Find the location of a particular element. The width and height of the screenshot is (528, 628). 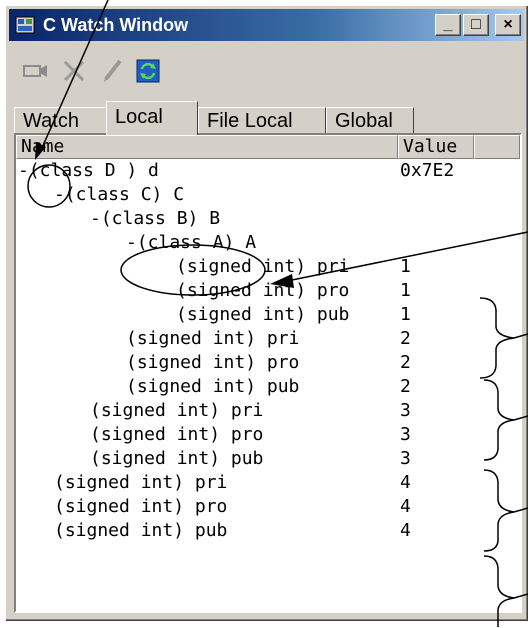

tree-row: -(class C) C is located at coordinates (268, 195).